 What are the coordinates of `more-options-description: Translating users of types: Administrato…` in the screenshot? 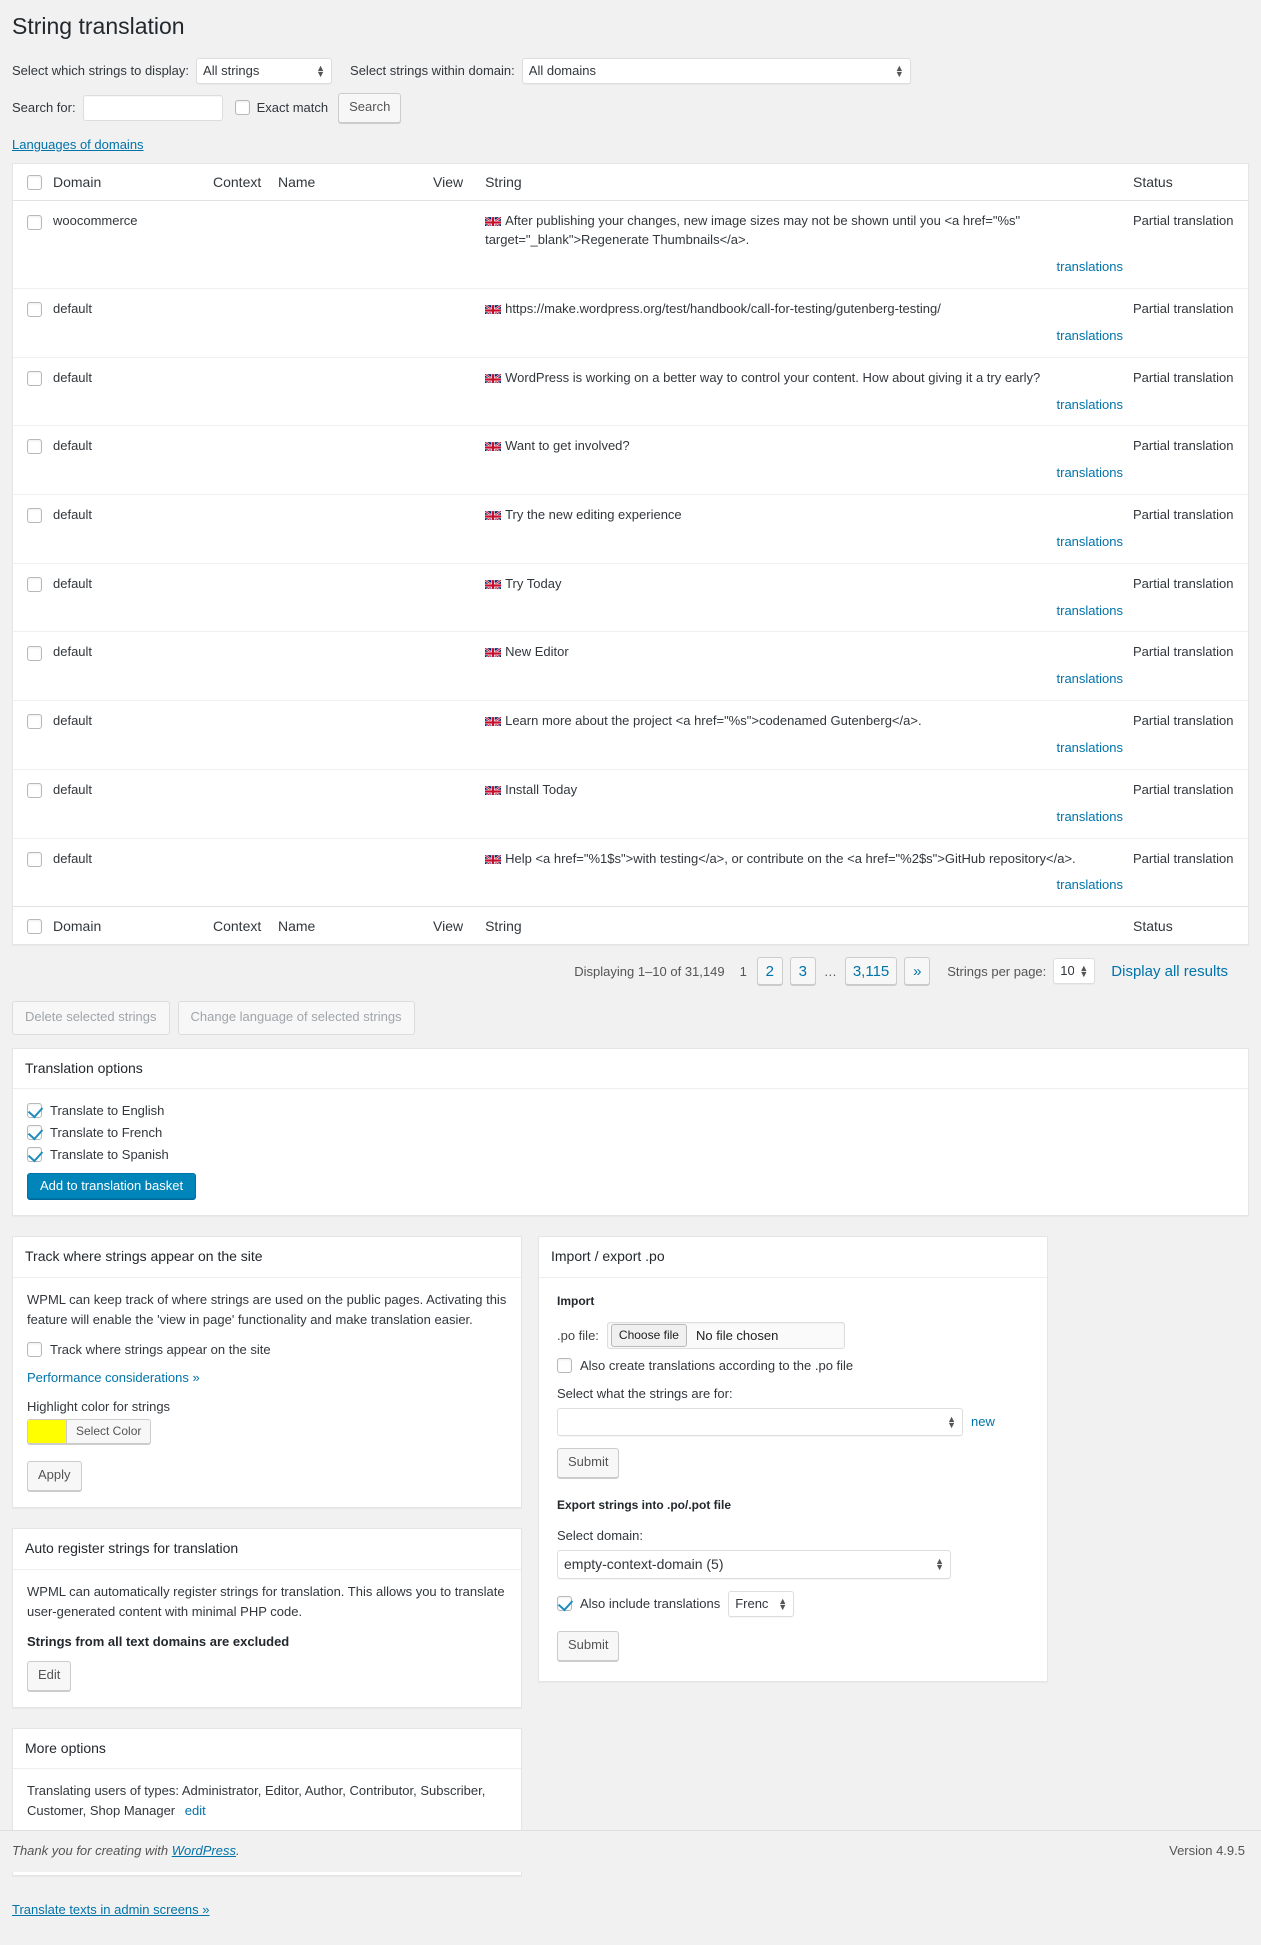 It's located at (256, 1801).